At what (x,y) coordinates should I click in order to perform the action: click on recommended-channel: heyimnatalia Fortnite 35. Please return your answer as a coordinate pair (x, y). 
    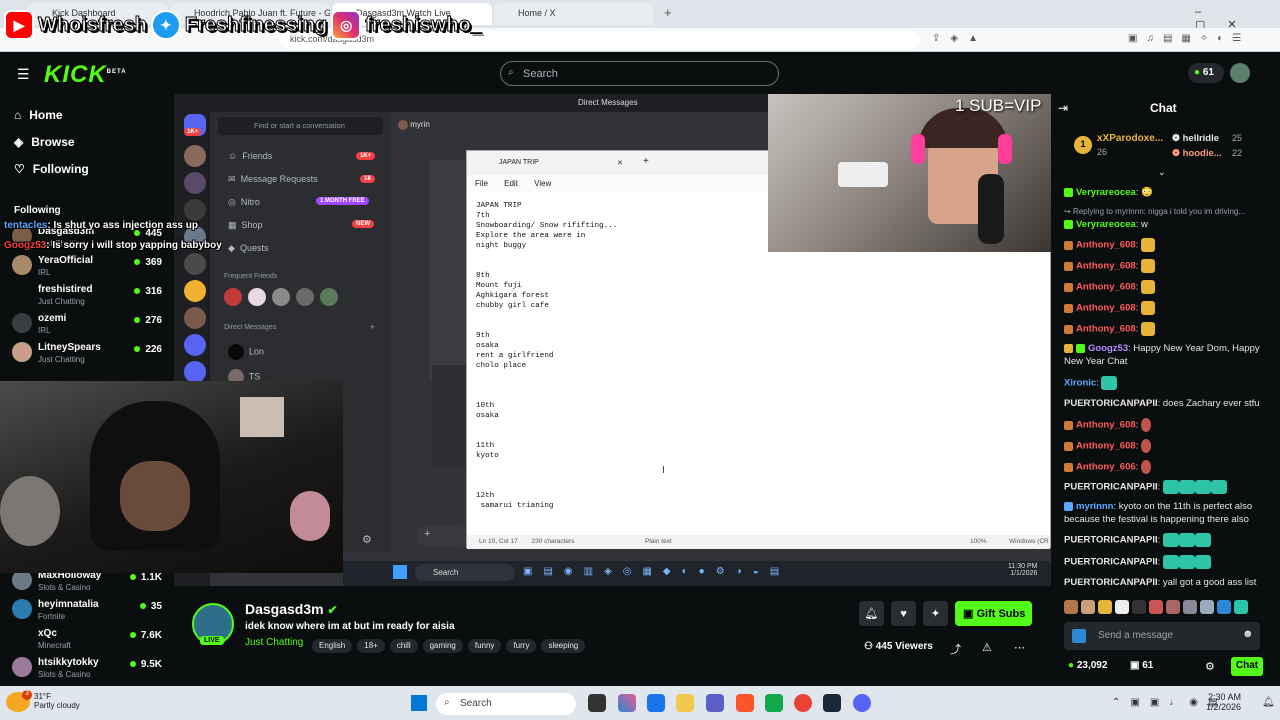
    Looking at the image, I should click on (87, 613).